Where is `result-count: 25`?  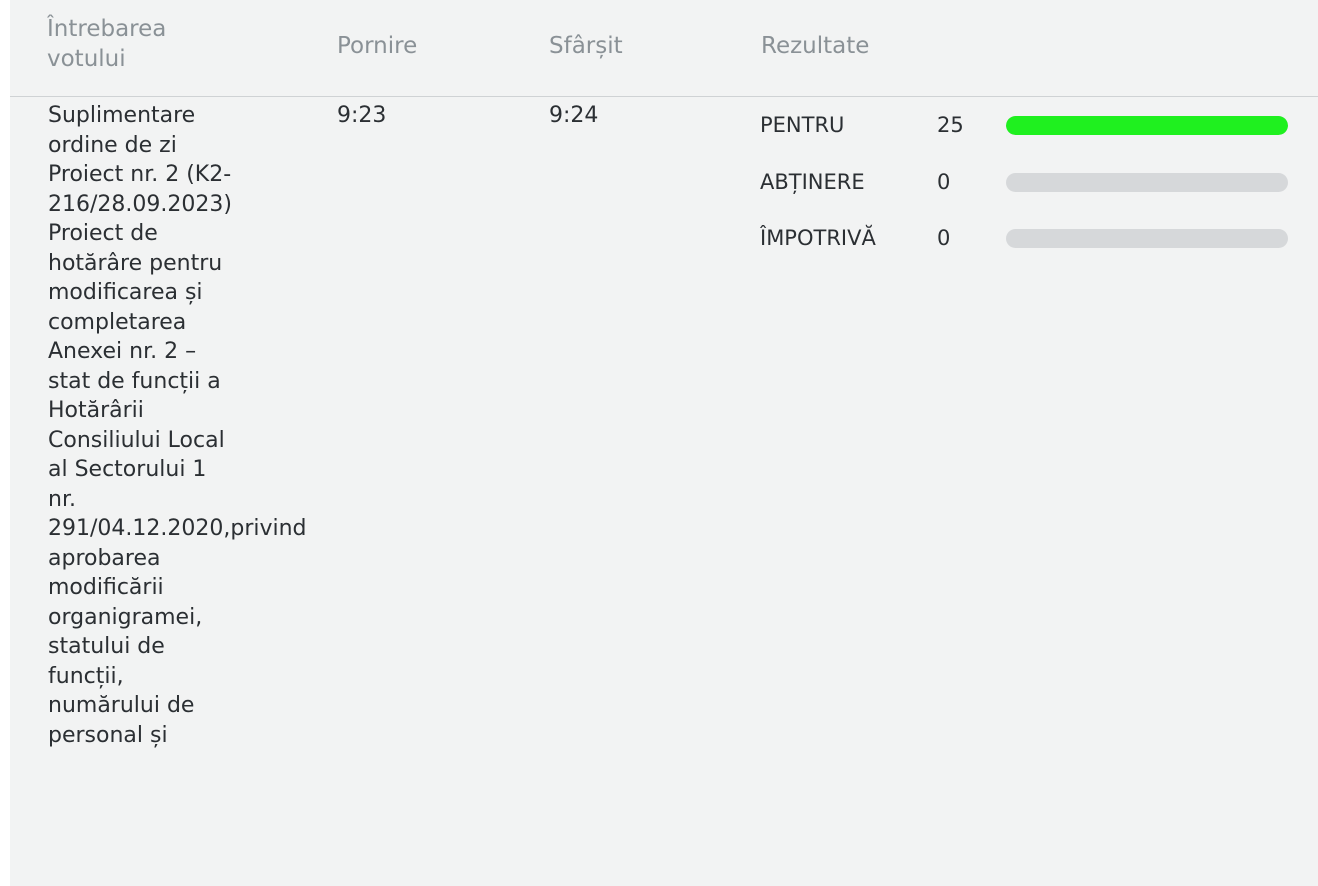
result-count: 25 is located at coordinates (950, 125).